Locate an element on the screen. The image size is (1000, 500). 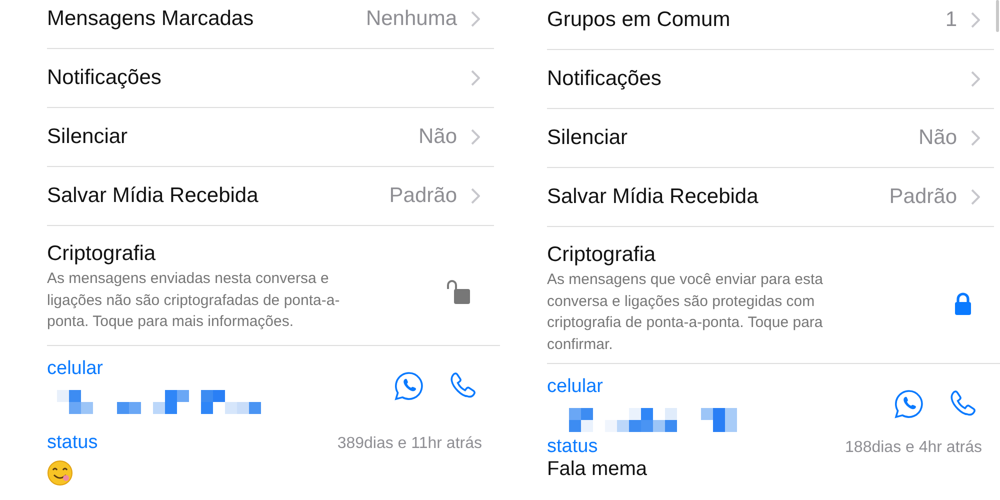
row-value: Nenhuma is located at coordinates (411, 19).